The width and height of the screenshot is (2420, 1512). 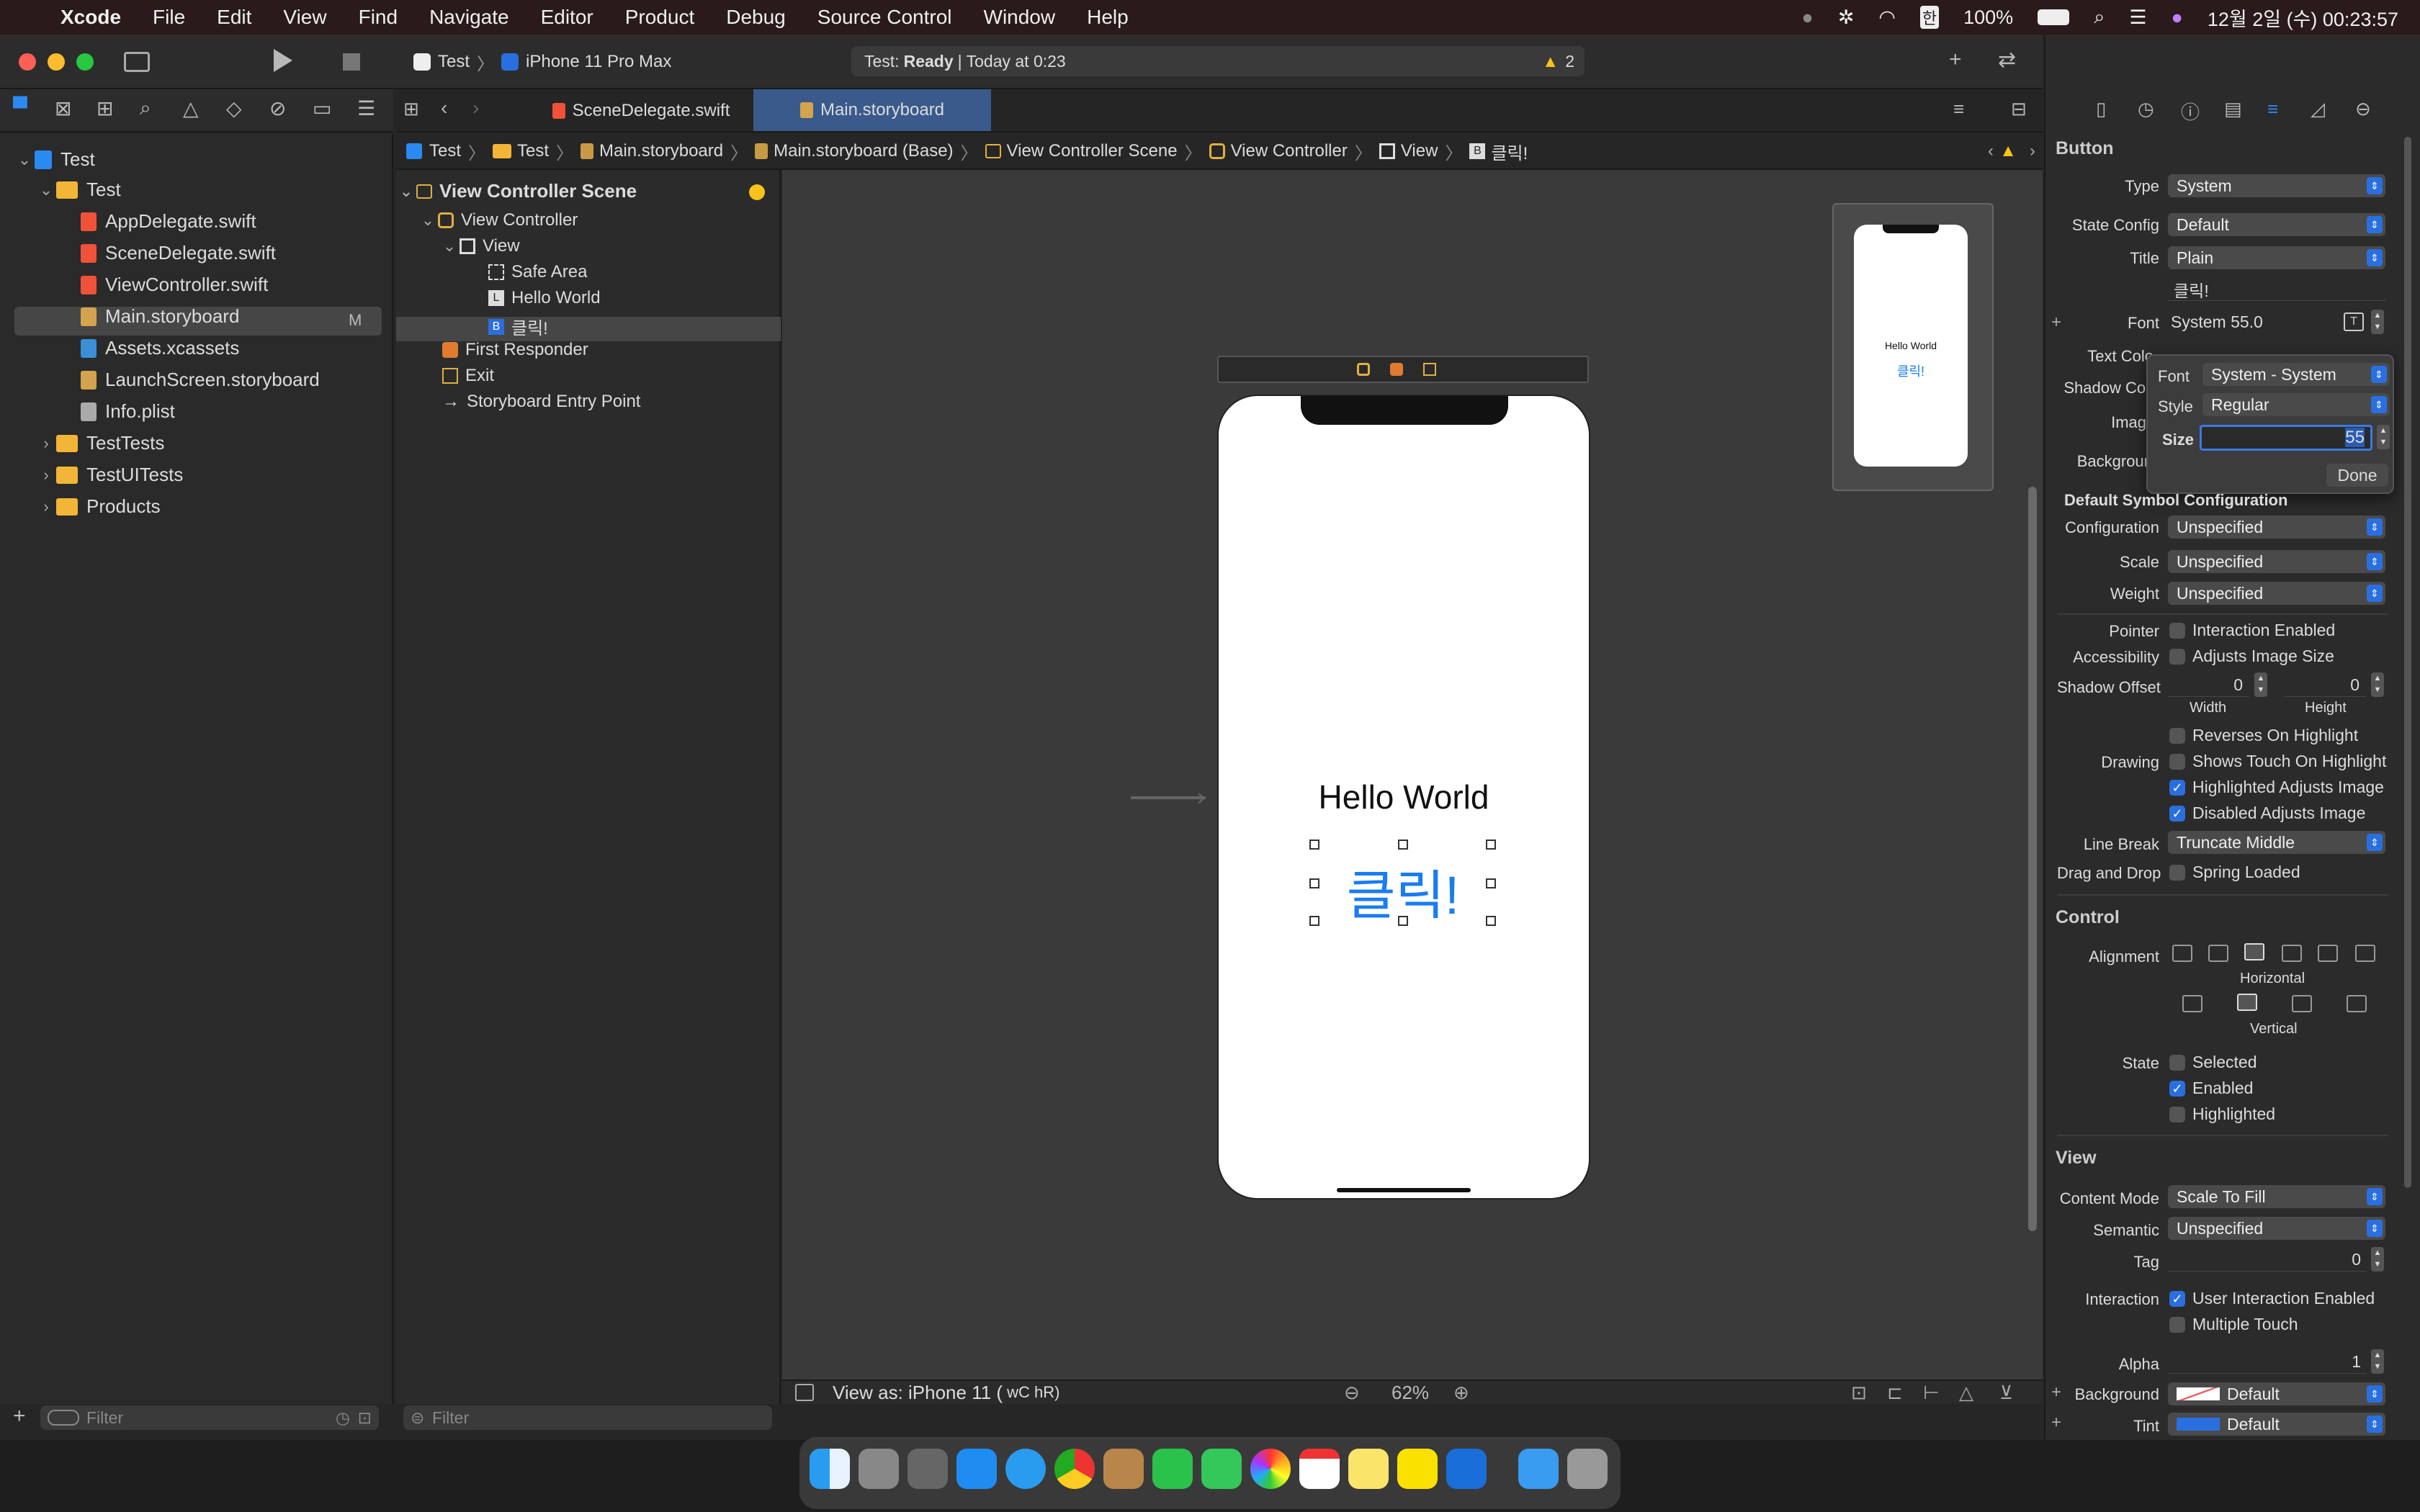 What do you see at coordinates (379, 17) in the screenshot?
I see `menu-find: Find` at bounding box center [379, 17].